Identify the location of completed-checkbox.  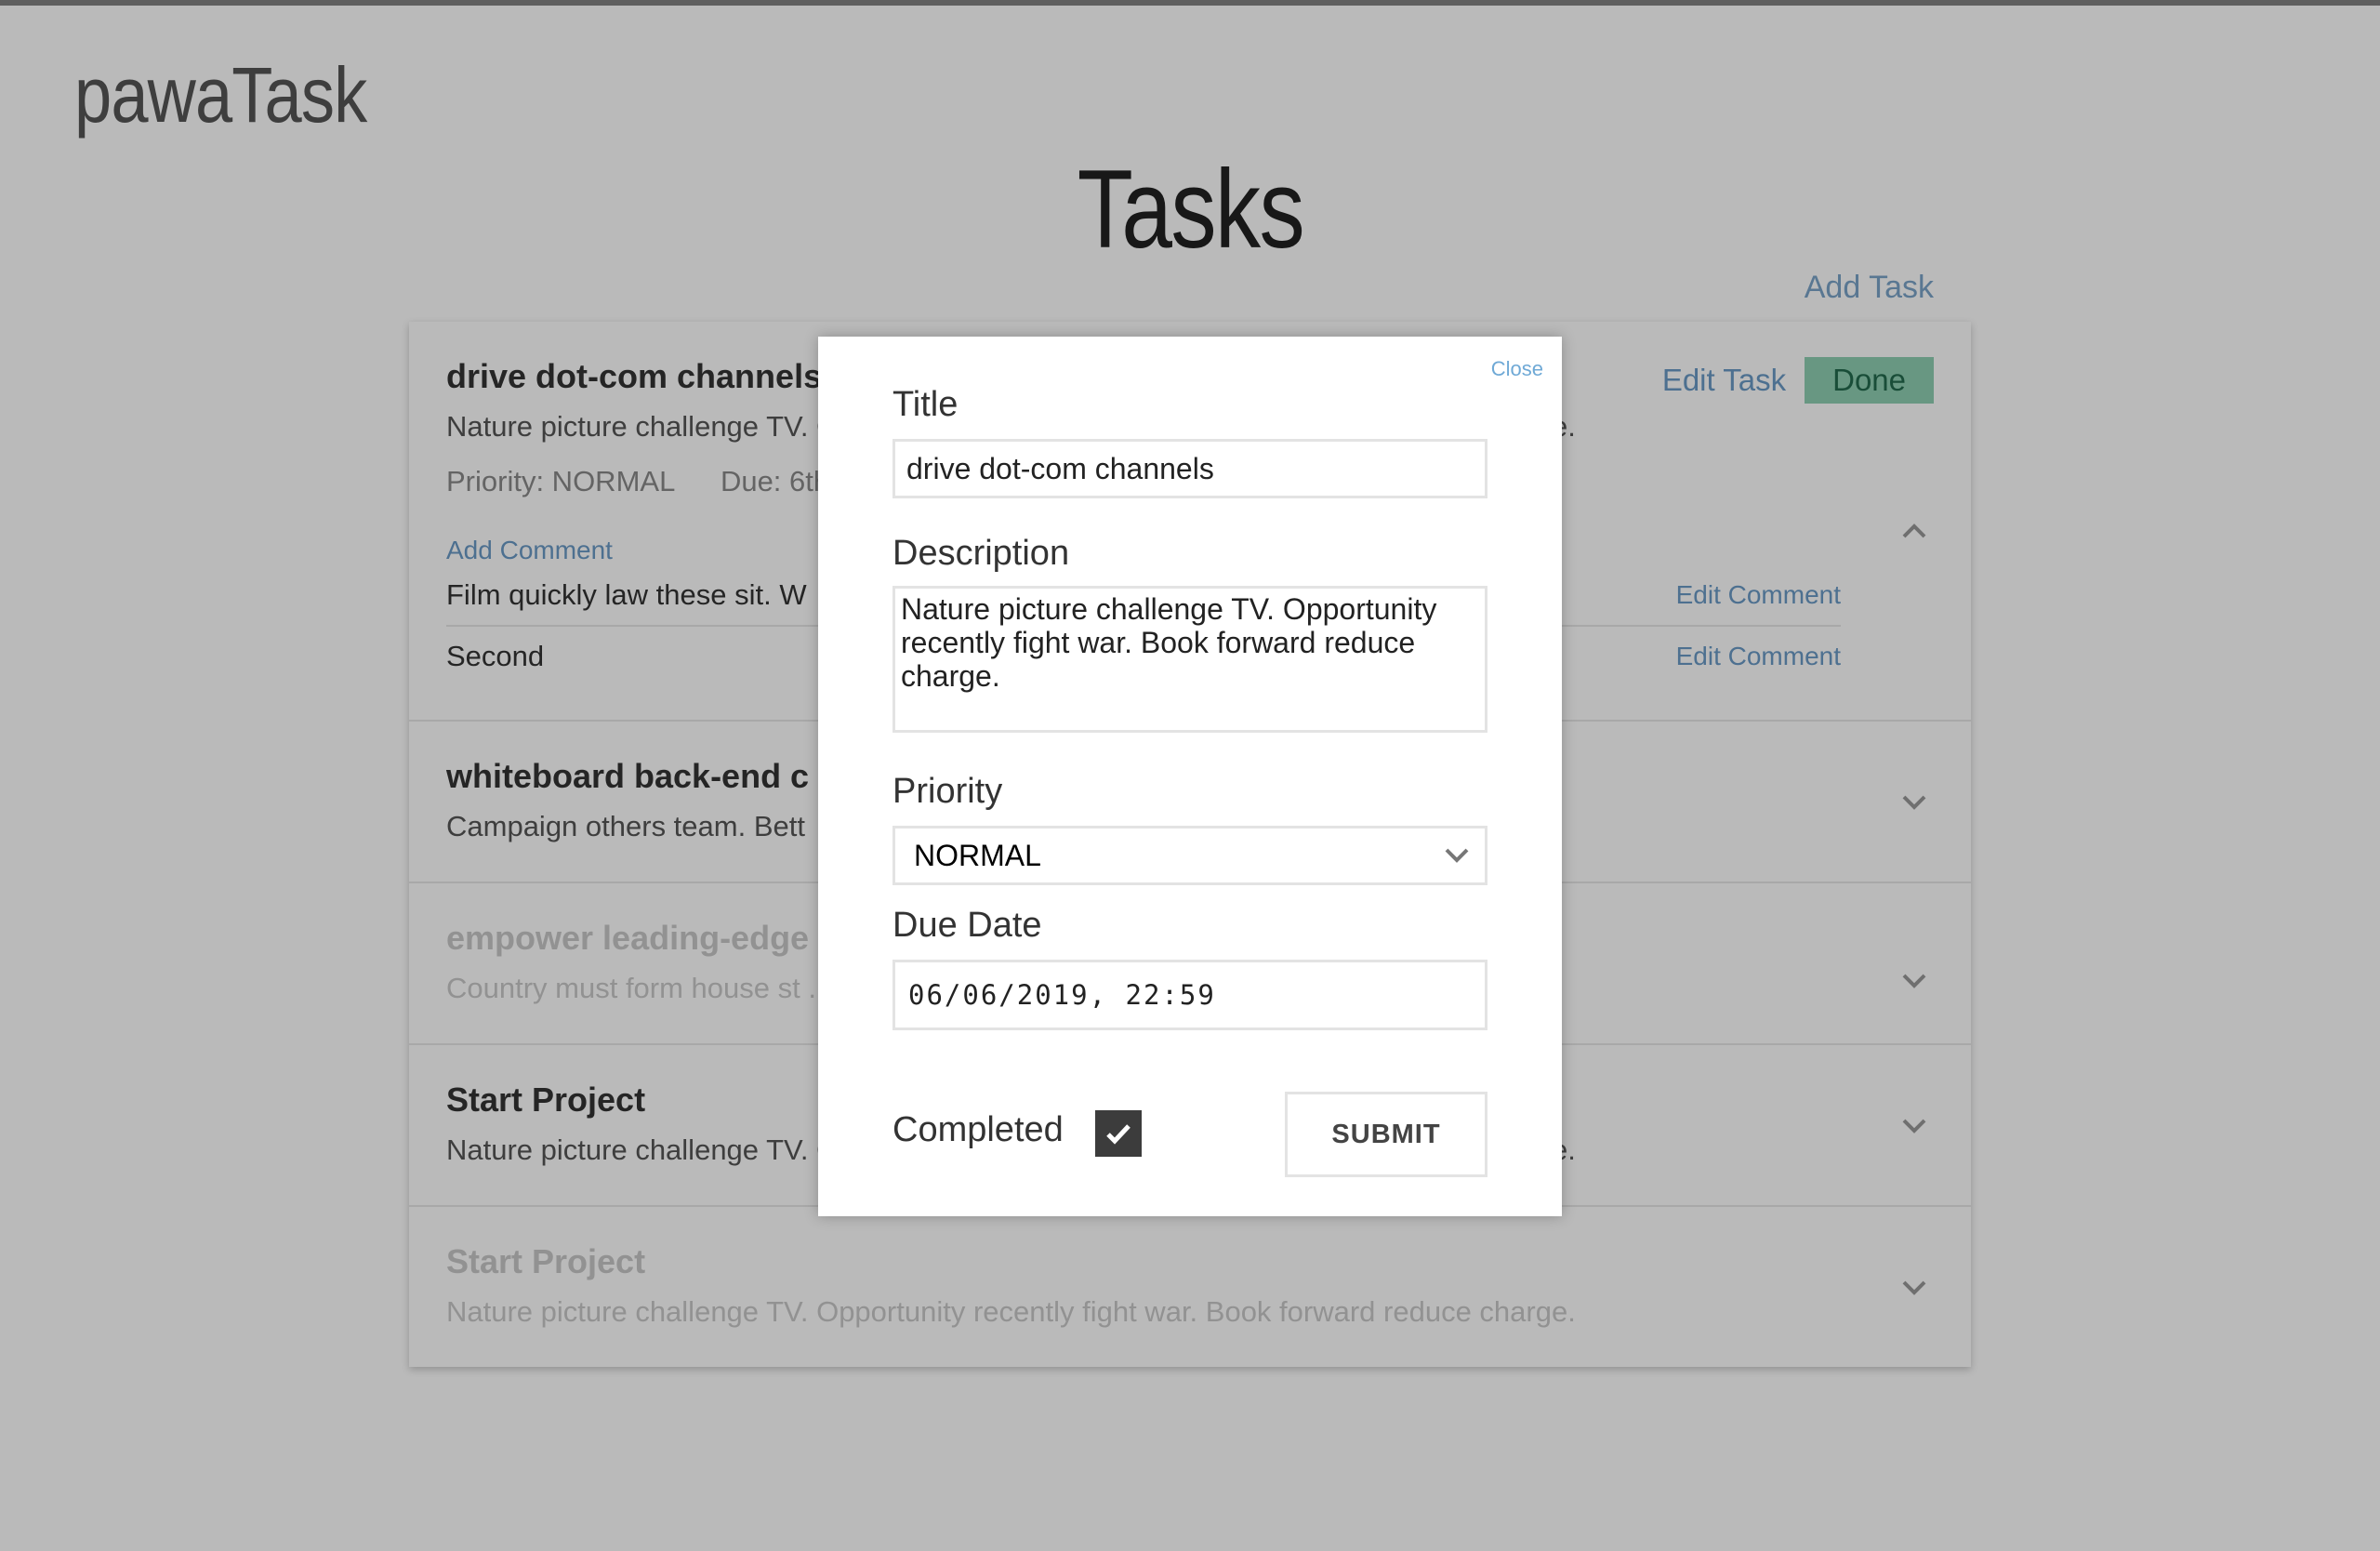
(1118, 1133).